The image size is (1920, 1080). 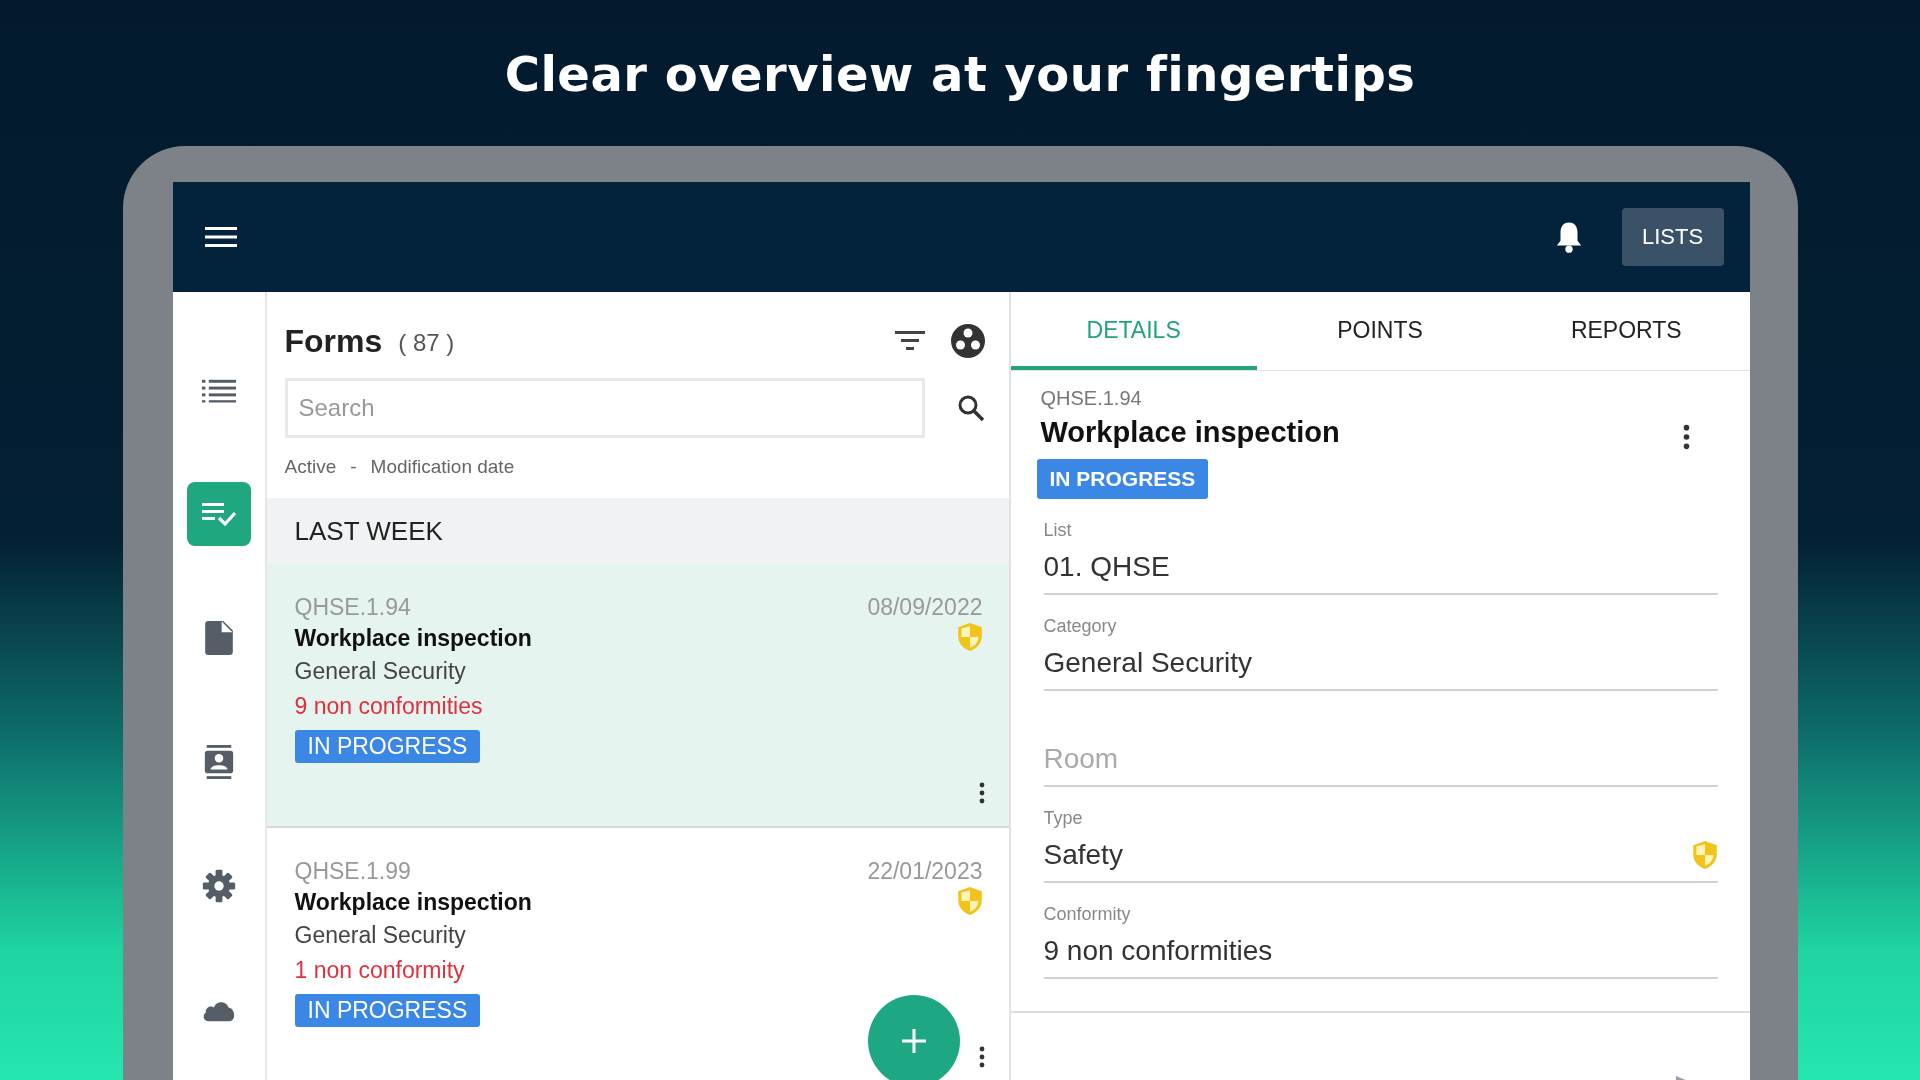 What do you see at coordinates (637, 696) in the screenshot?
I see `form-card: QHSE.1.94 08/09/2022 Workplace inspection General Security 9 non conformities IN PROGRESS` at bounding box center [637, 696].